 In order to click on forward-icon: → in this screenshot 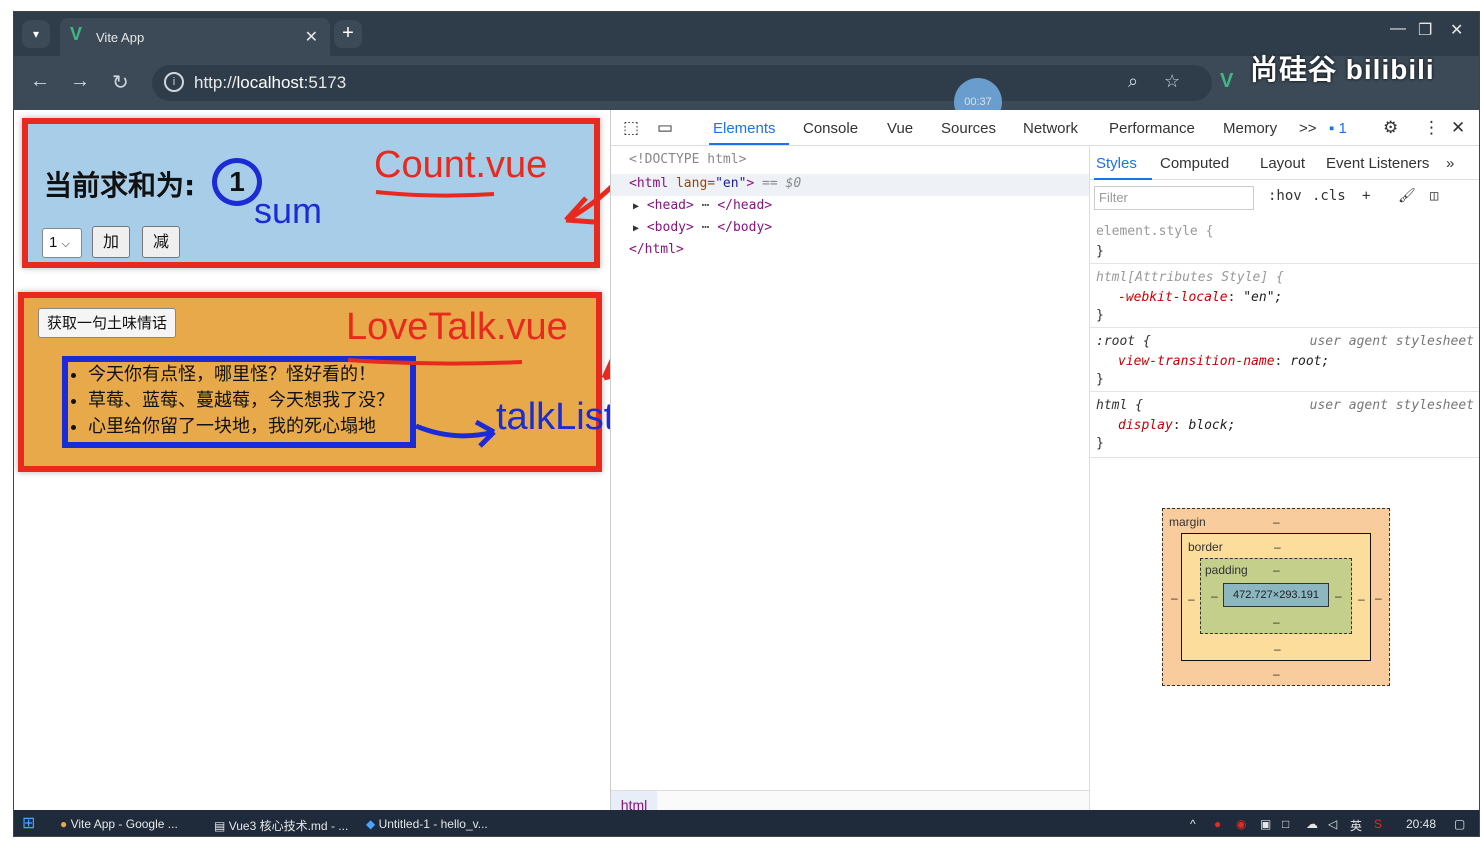, I will do `click(80, 81)`.